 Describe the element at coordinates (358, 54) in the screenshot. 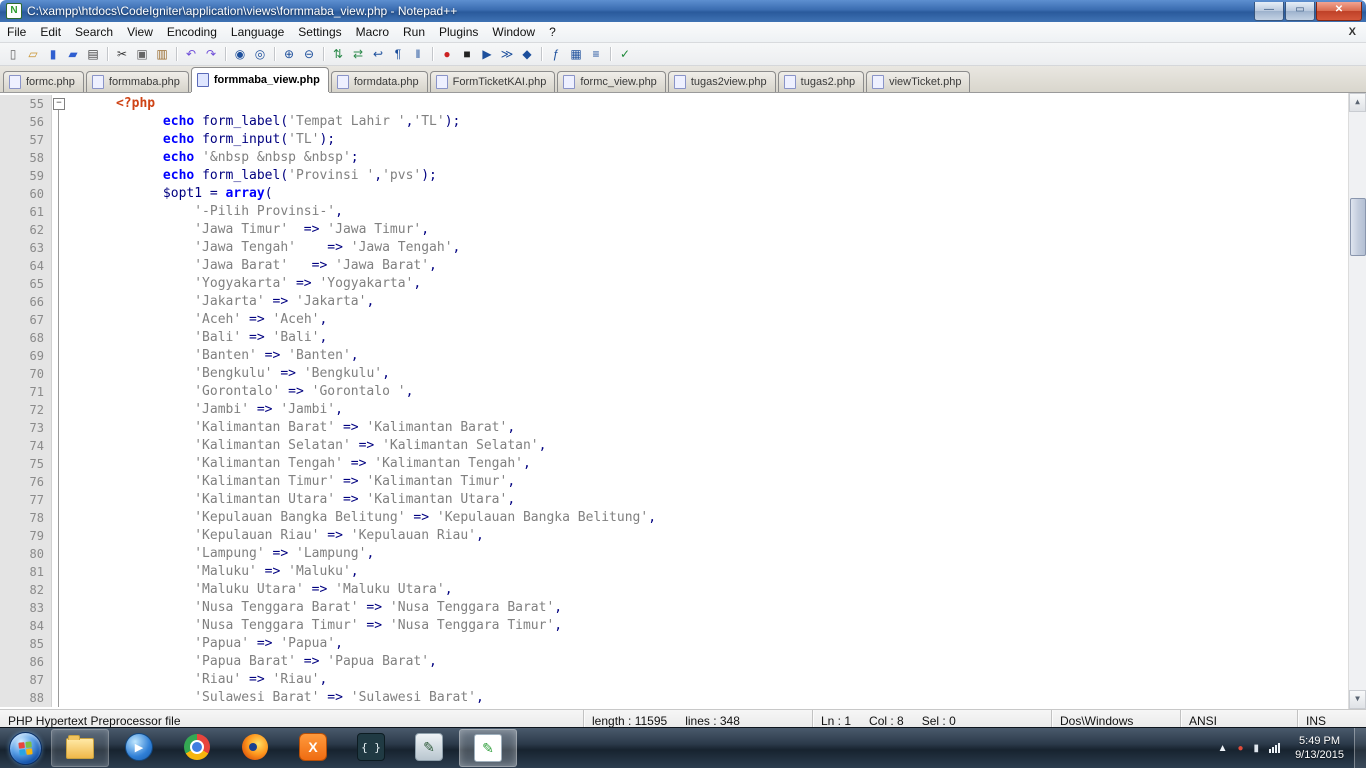

I see `sync-horizontal-icon: ⇄` at that location.